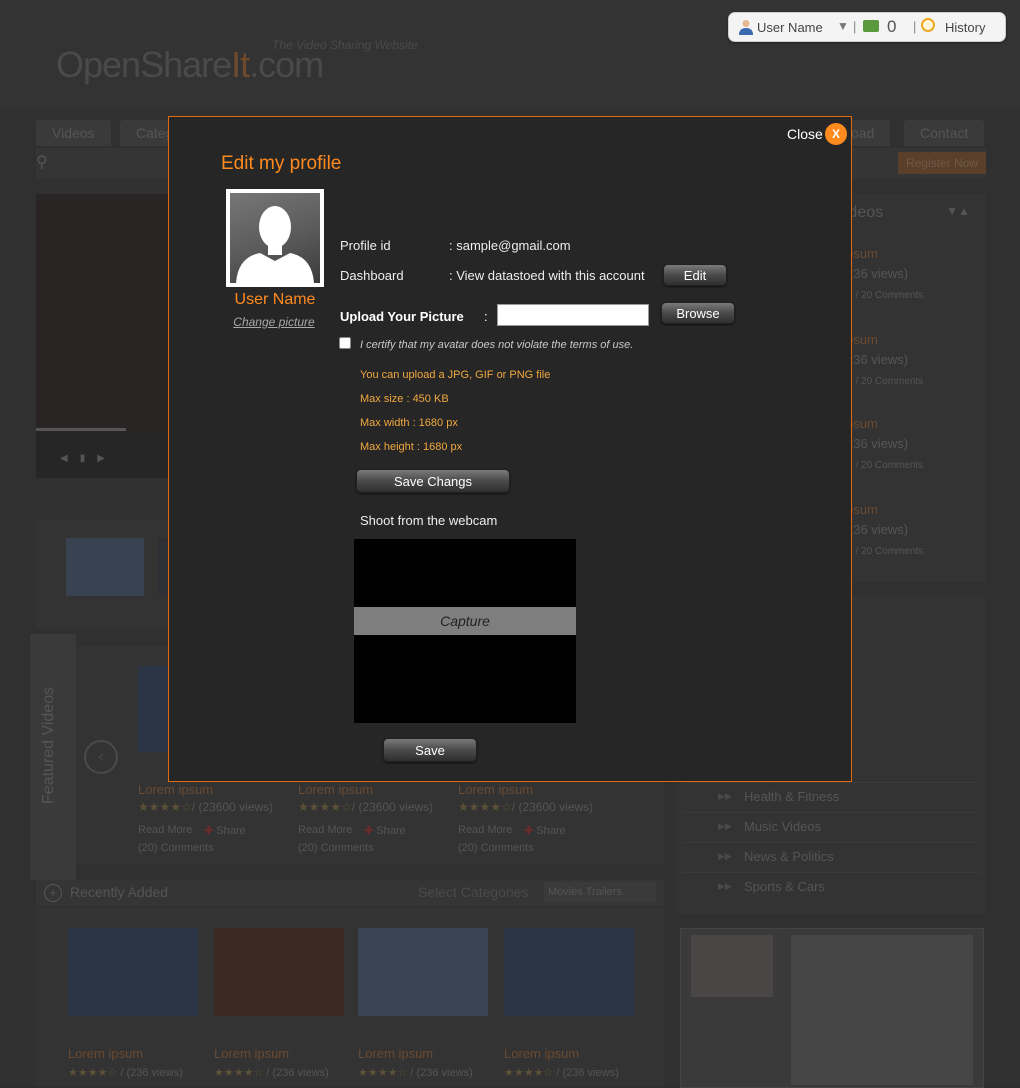 The width and height of the screenshot is (1020, 1088). Describe the element at coordinates (88, 458) in the screenshot. I see `player-control-icons: ◀▮▶` at that location.